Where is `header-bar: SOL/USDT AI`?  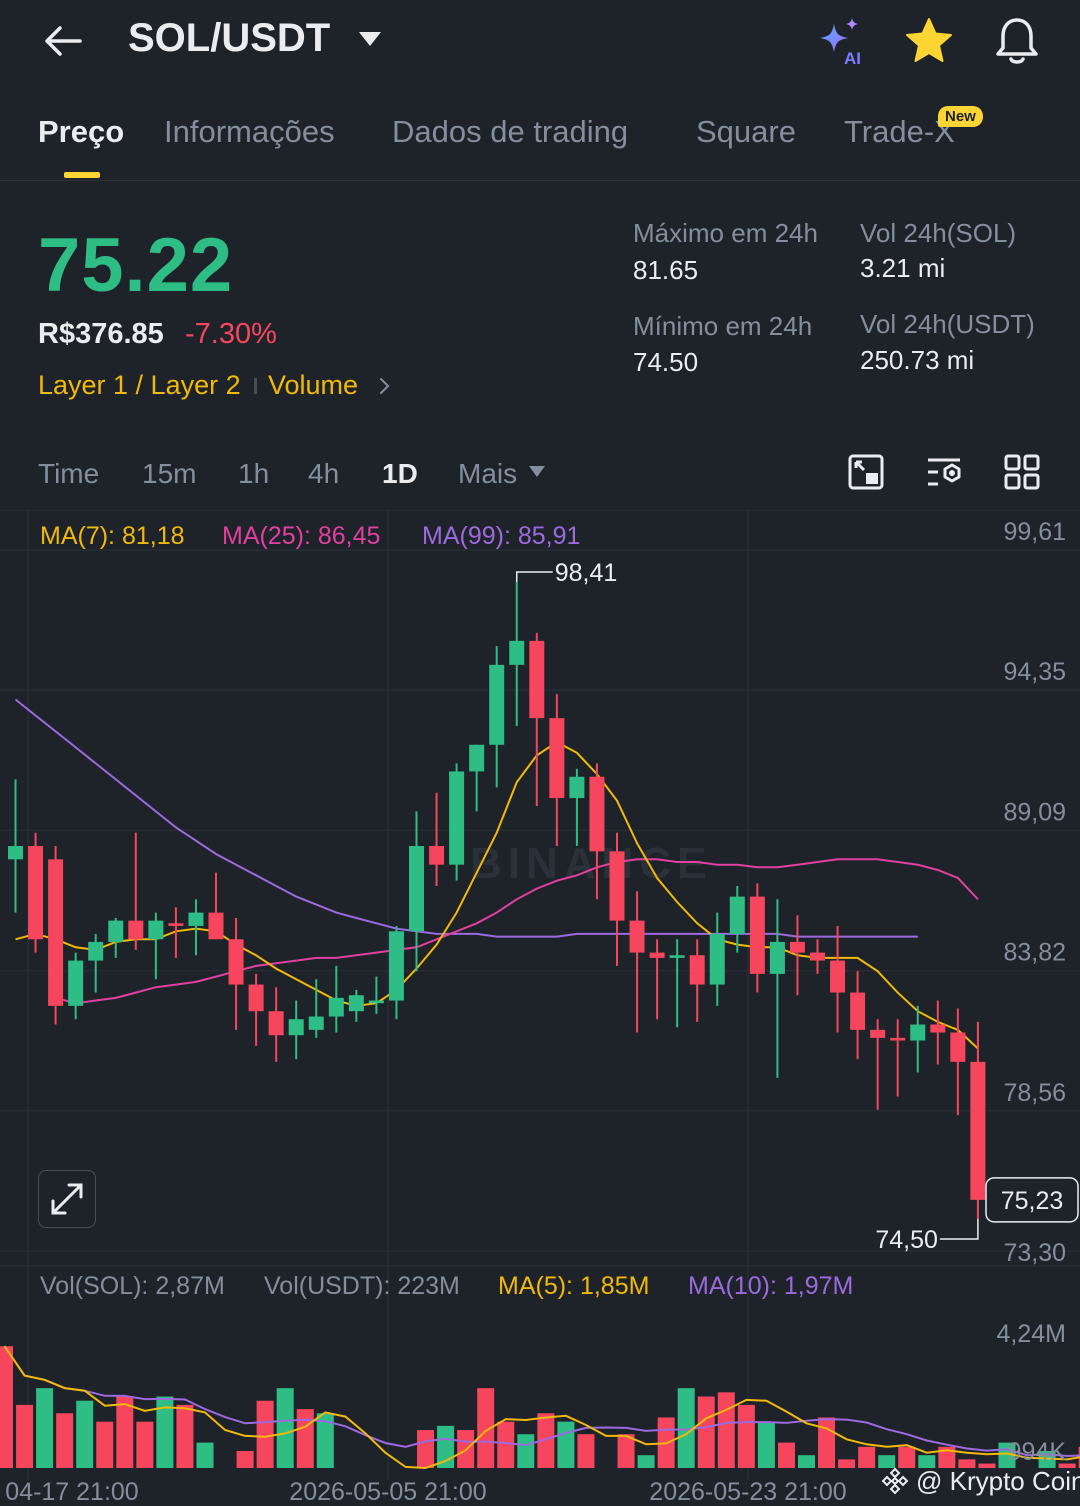 header-bar: SOL/USDT AI is located at coordinates (540, 44).